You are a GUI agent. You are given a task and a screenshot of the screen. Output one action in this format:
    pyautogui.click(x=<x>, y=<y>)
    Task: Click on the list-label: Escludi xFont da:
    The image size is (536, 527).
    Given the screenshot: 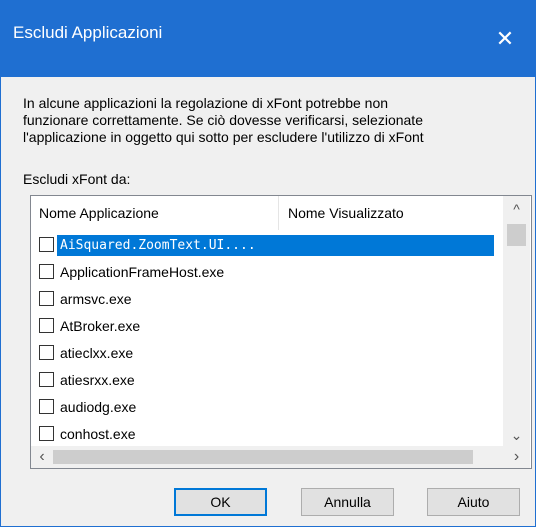 What is the action you would take?
    pyautogui.click(x=77, y=179)
    